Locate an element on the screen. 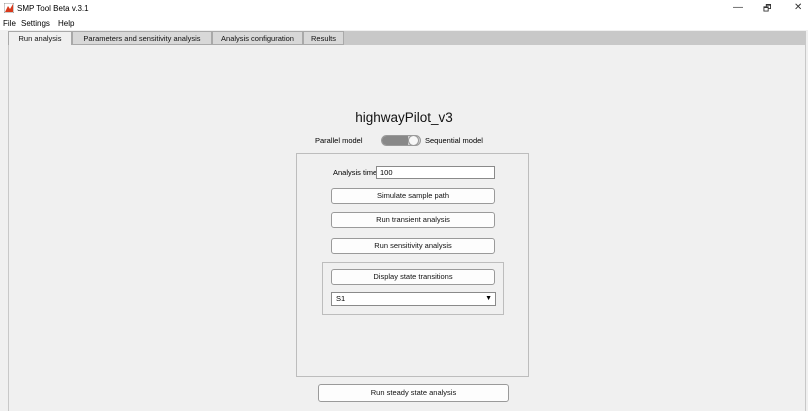 Image resolution: width=808 pixels, height=411 pixels. menu-settings: Settings is located at coordinates (35, 23).